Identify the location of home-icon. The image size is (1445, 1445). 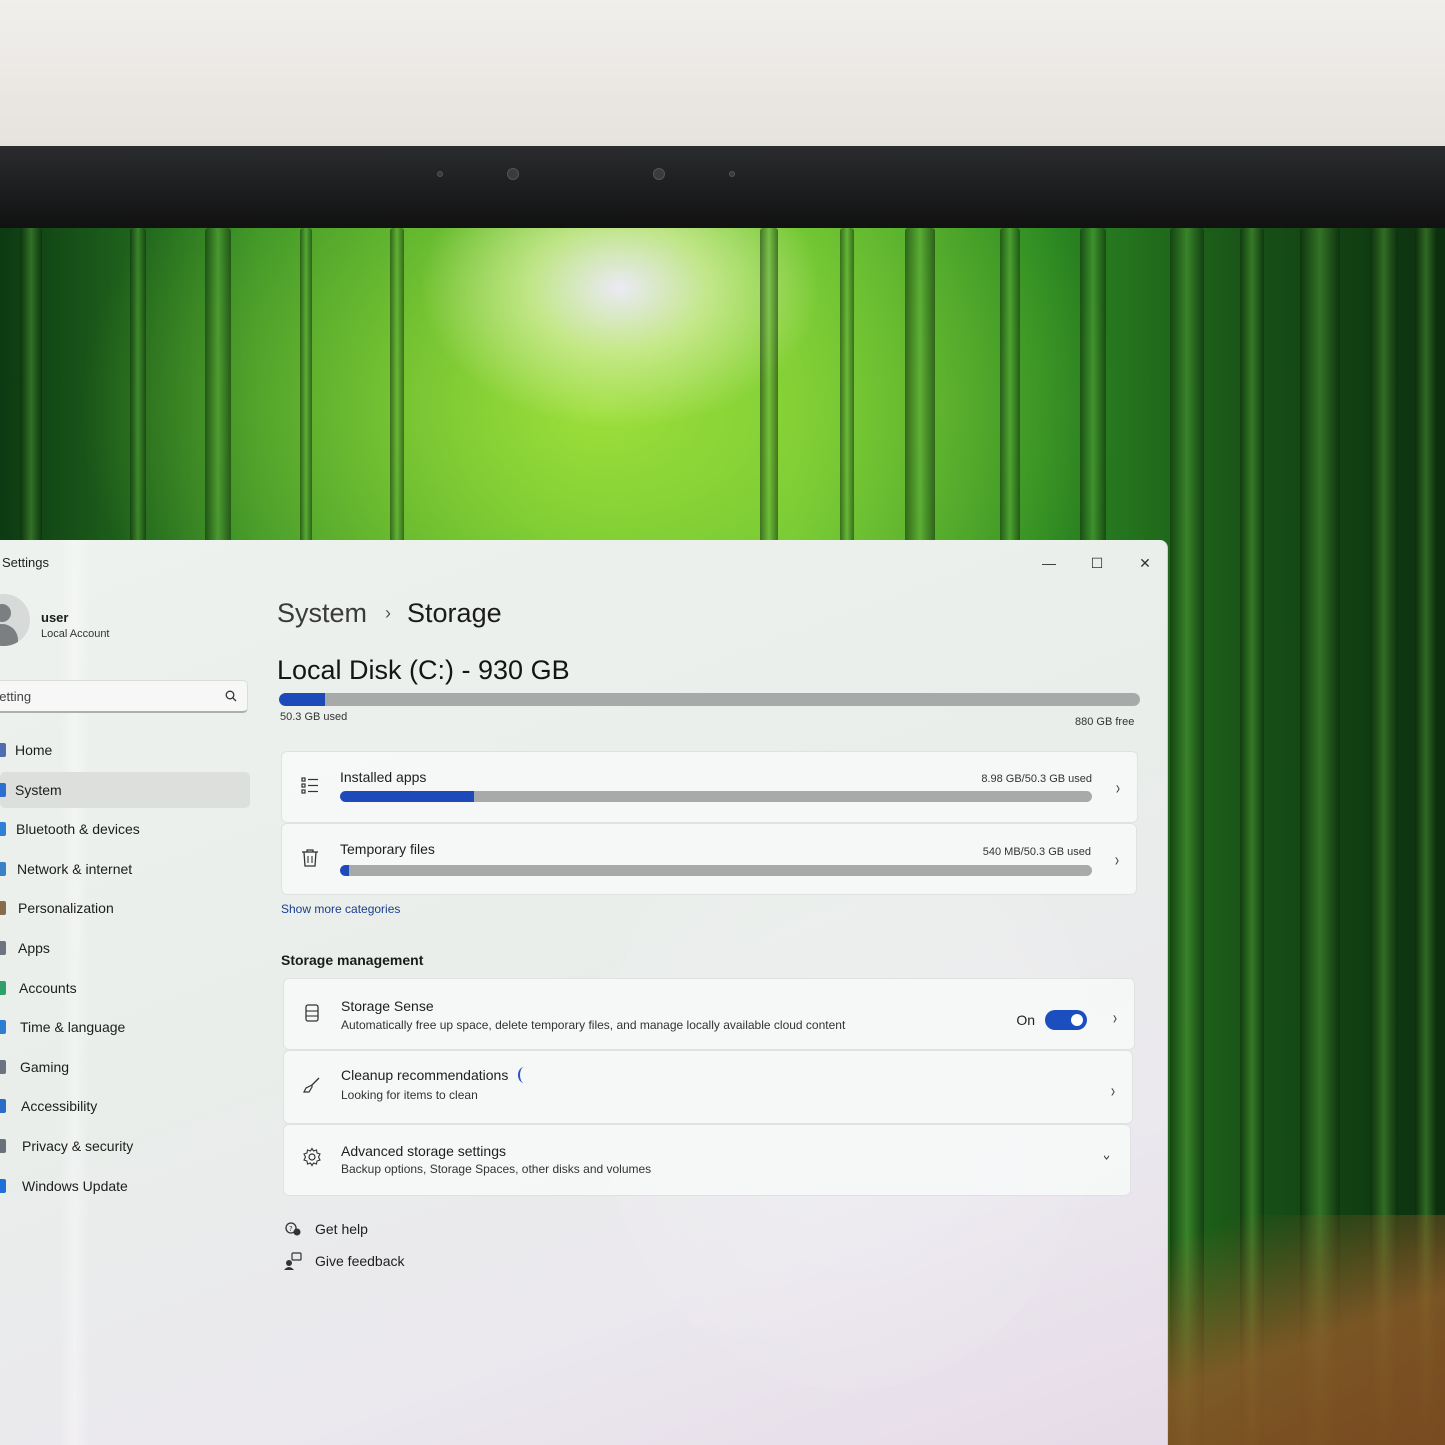
(3, 750).